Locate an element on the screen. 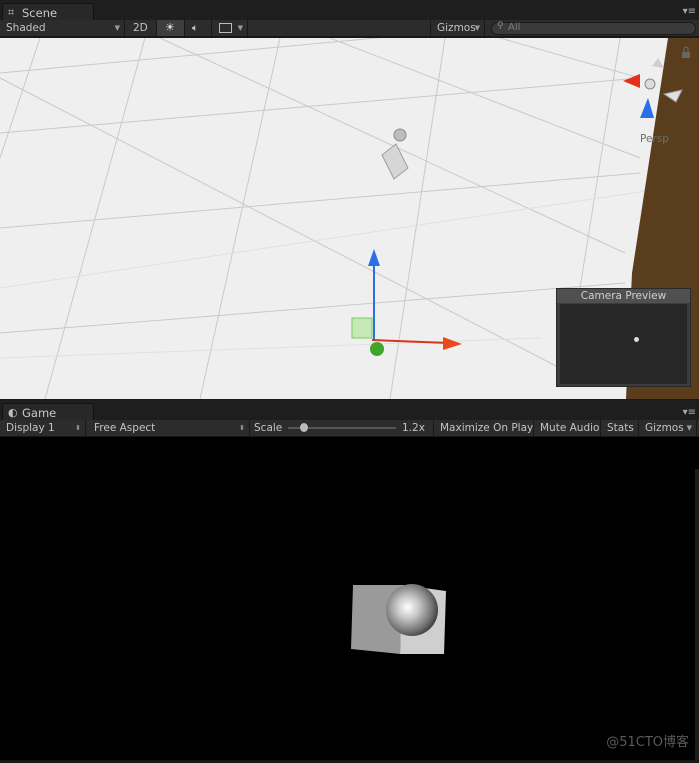 The height and width of the screenshot is (763, 699). stats-toggle: Stats is located at coordinates (620, 428).